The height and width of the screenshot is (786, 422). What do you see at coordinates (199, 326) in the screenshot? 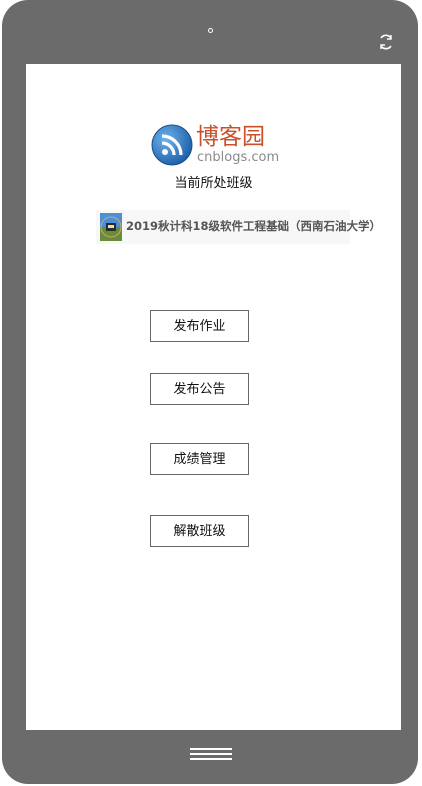
I see `publish-homework-button: 发布作业` at bounding box center [199, 326].